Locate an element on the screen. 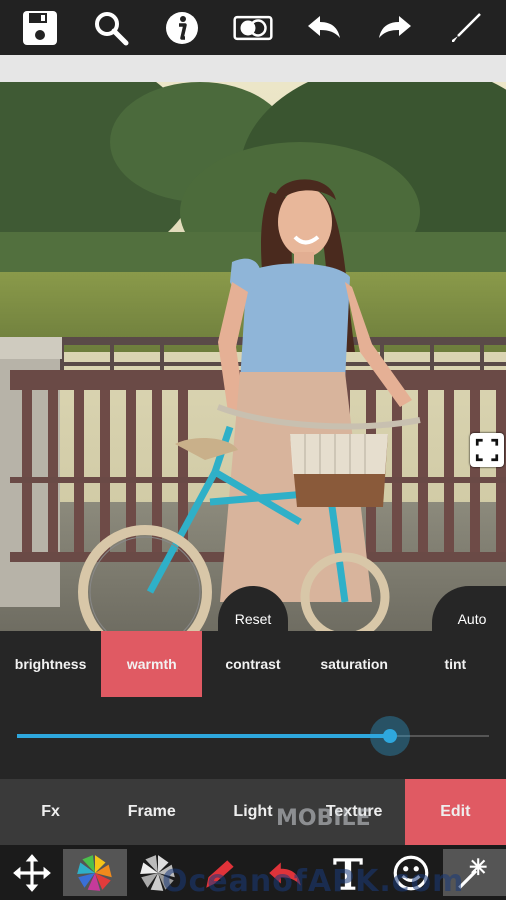  move-tool-button is located at coordinates (31, 872).